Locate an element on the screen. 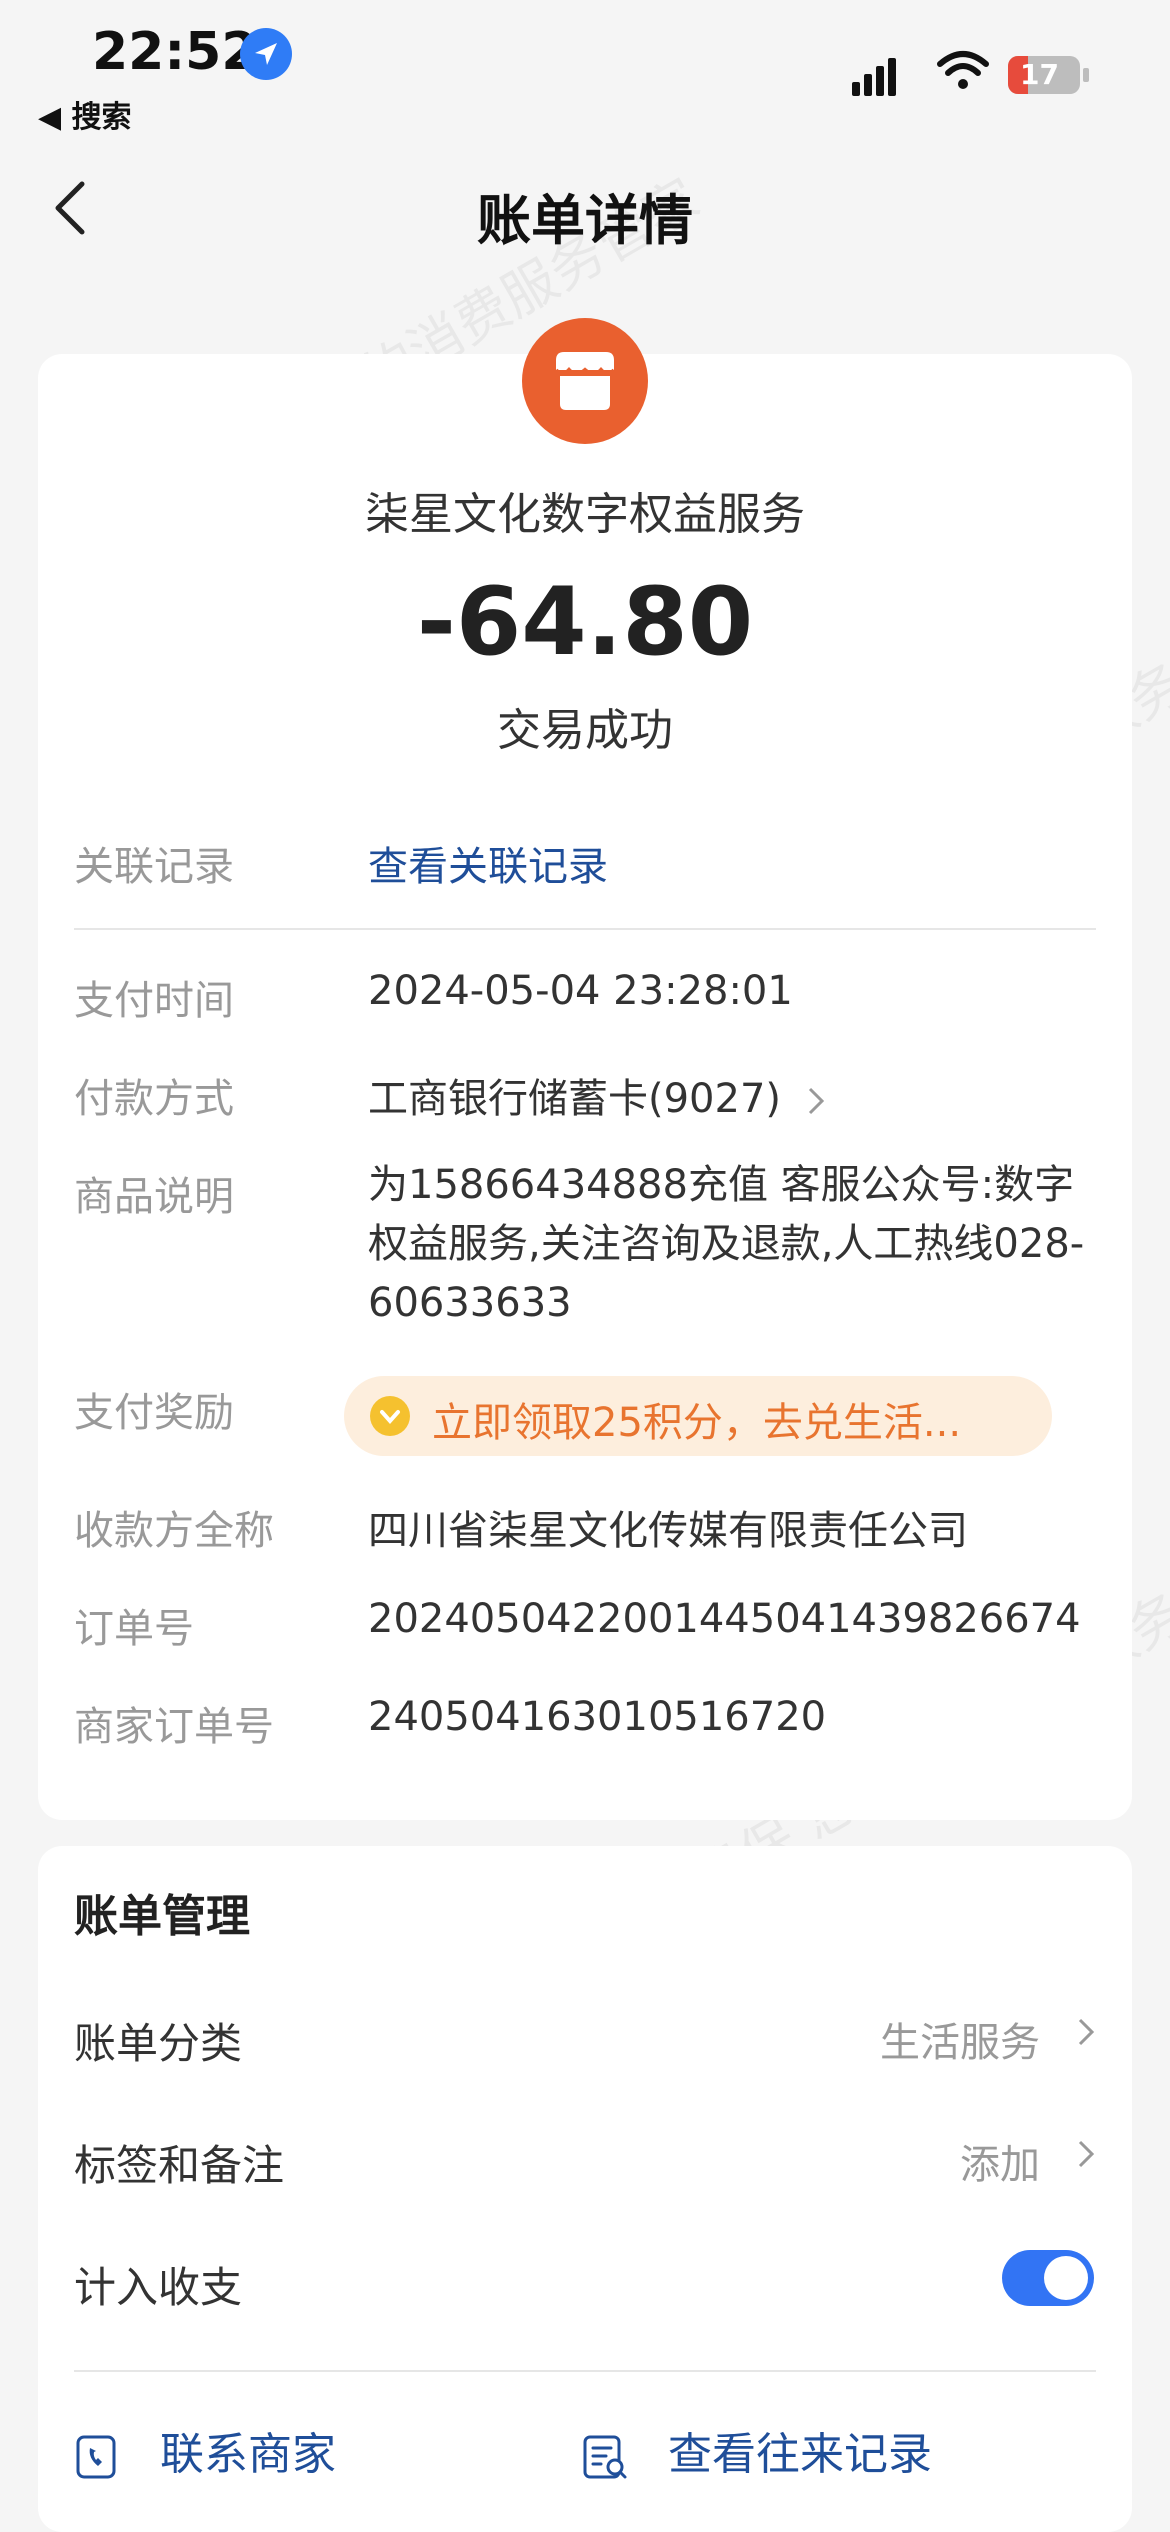  transaction-amount: -64.80 is located at coordinates (585, 622).